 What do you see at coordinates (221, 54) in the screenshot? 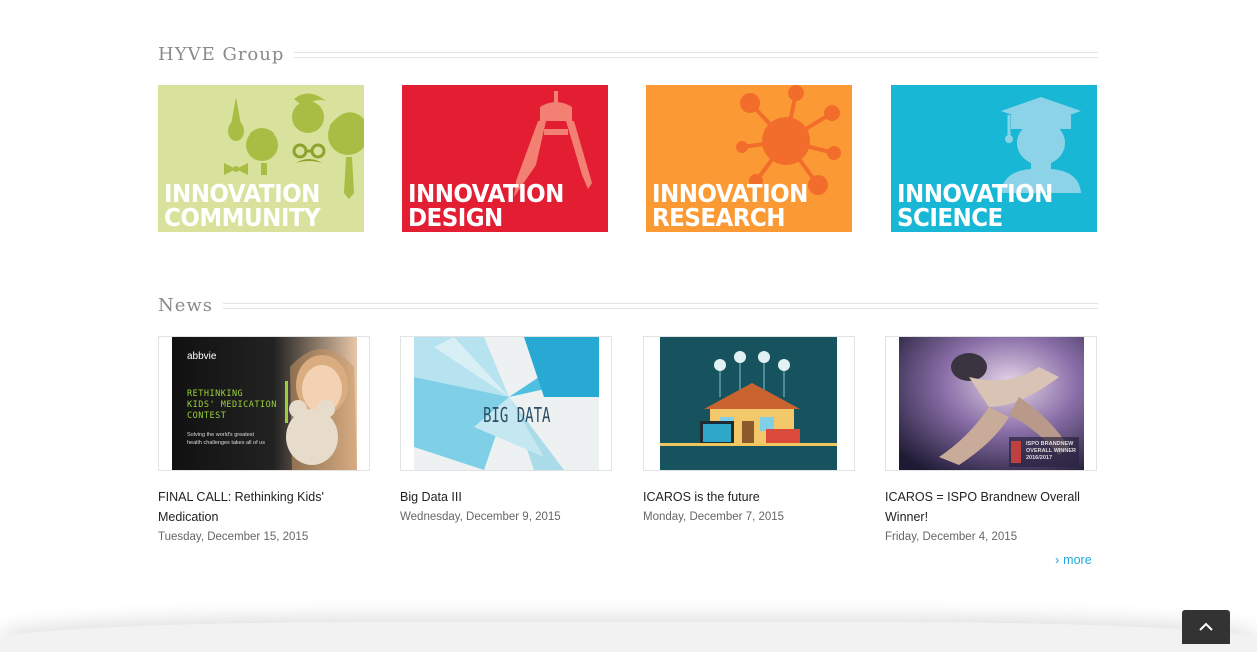
I see `section-title: HYVE Group` at bounding box center [221, 54].